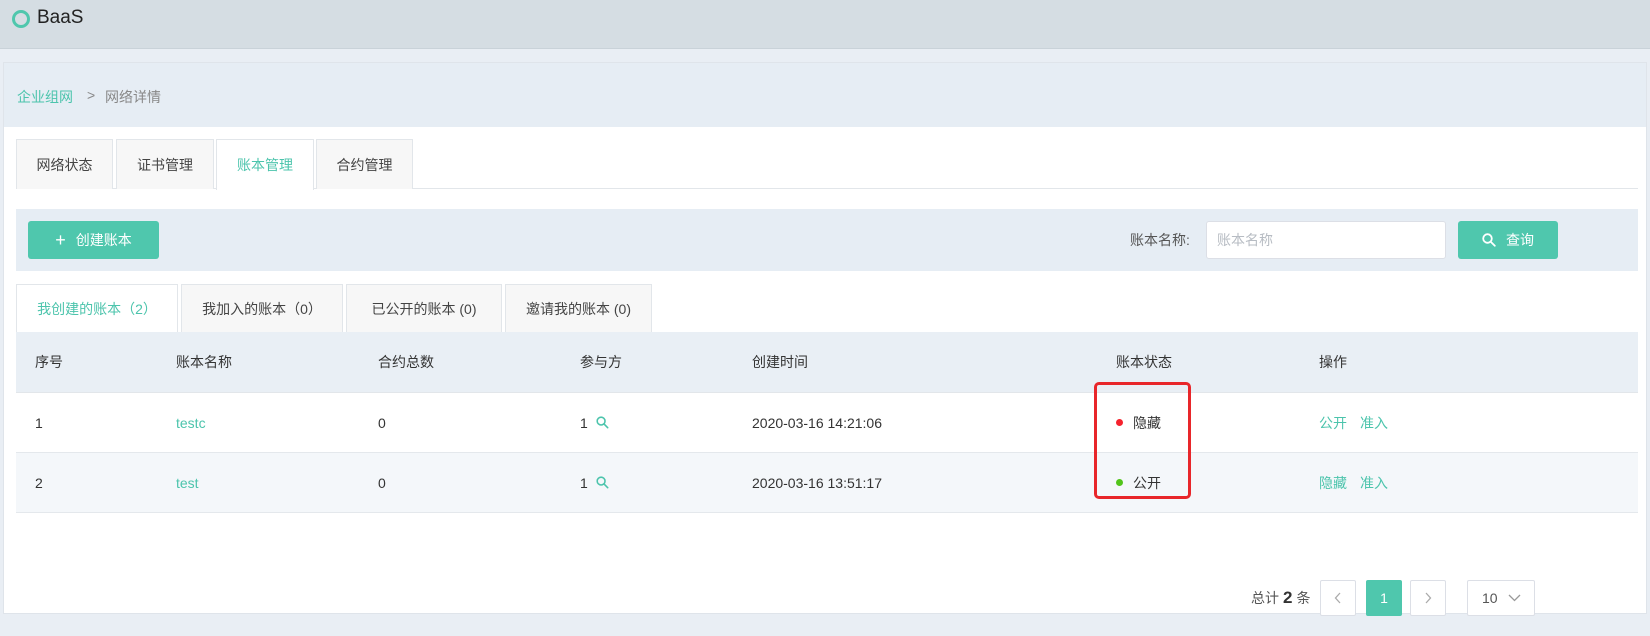  What do you see at coordinates (1490, 598) in the screenshot?
I see `page-size-value: 10` at bounding box center [1490, 598].